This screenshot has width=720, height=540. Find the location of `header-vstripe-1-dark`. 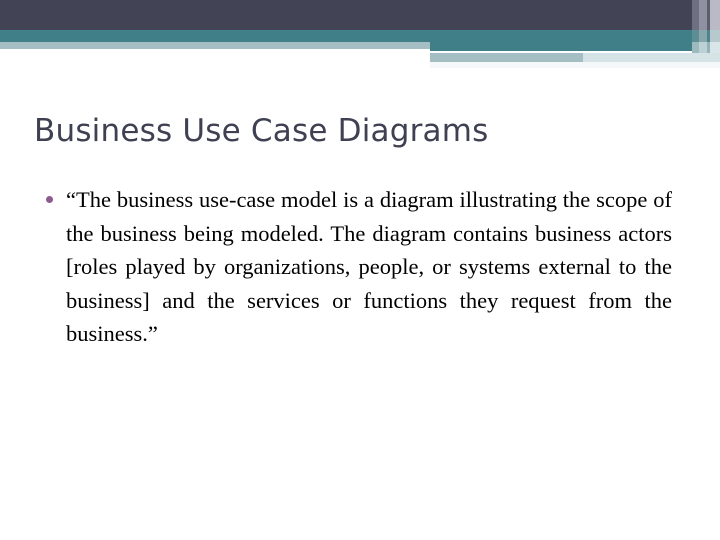

header-vstripe-1-dark is located at coordinates (695, 15).